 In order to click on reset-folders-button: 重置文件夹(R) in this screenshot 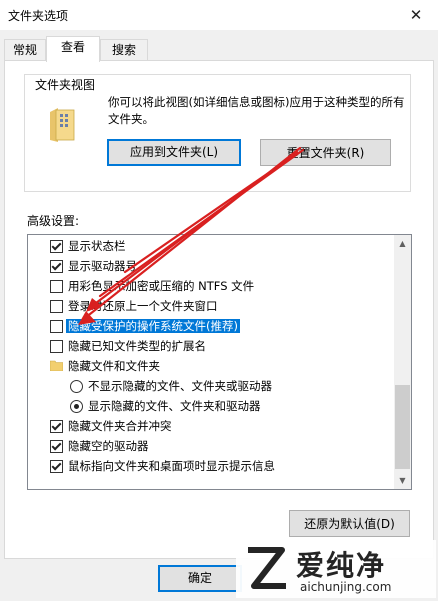, I will do `click(325, 152)`.